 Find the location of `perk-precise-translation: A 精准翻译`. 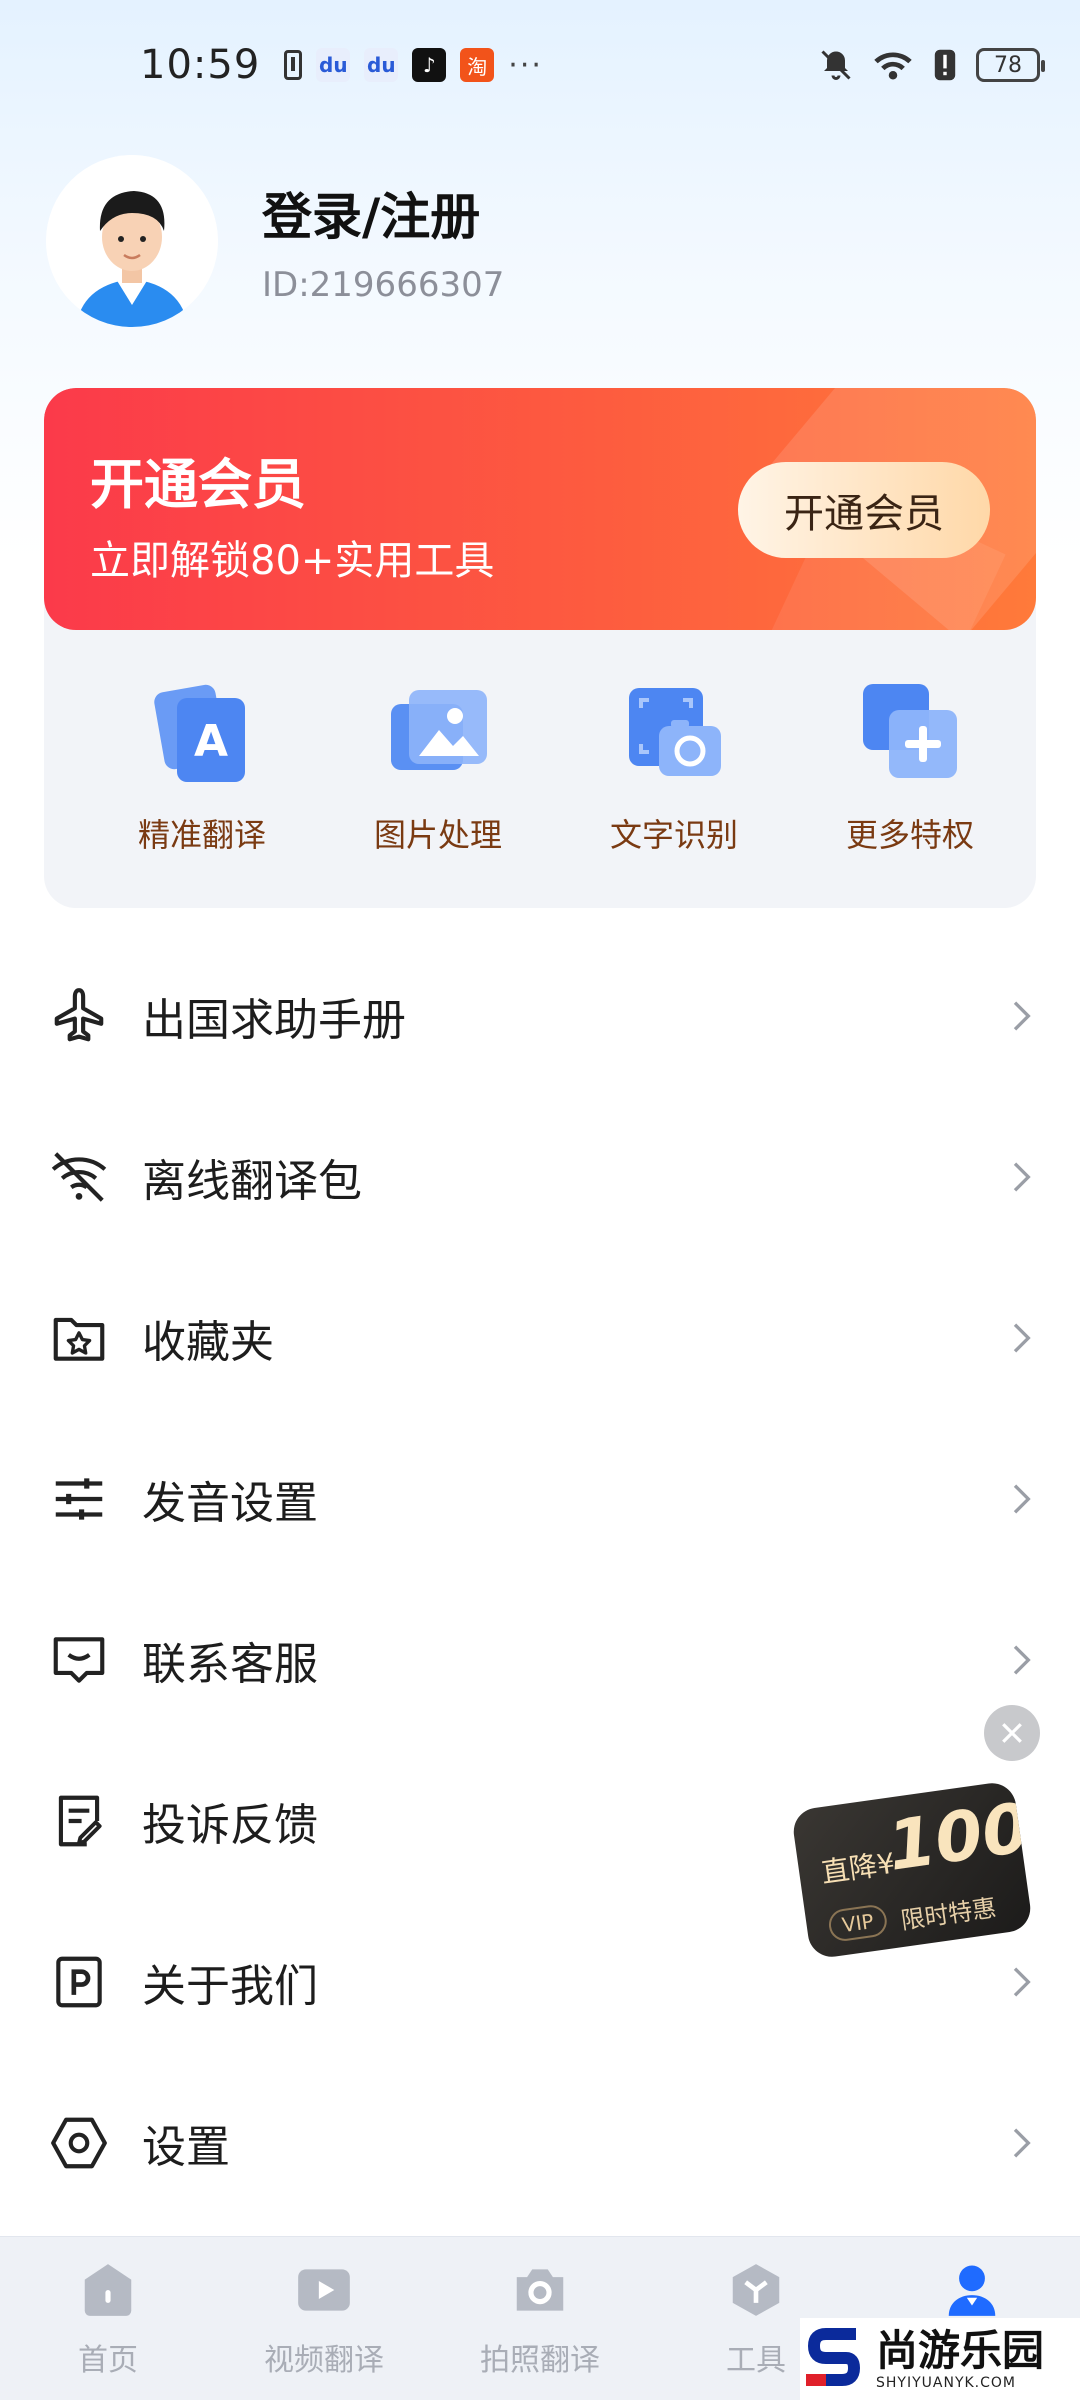

perk-precise-translation: A 精准翻译 is located at coordinates (202, 767).